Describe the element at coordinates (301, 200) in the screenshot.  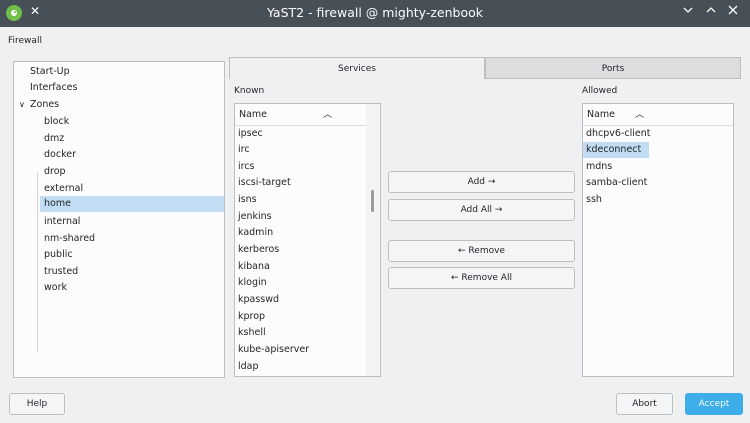
I see `list-item: isns` at that location.